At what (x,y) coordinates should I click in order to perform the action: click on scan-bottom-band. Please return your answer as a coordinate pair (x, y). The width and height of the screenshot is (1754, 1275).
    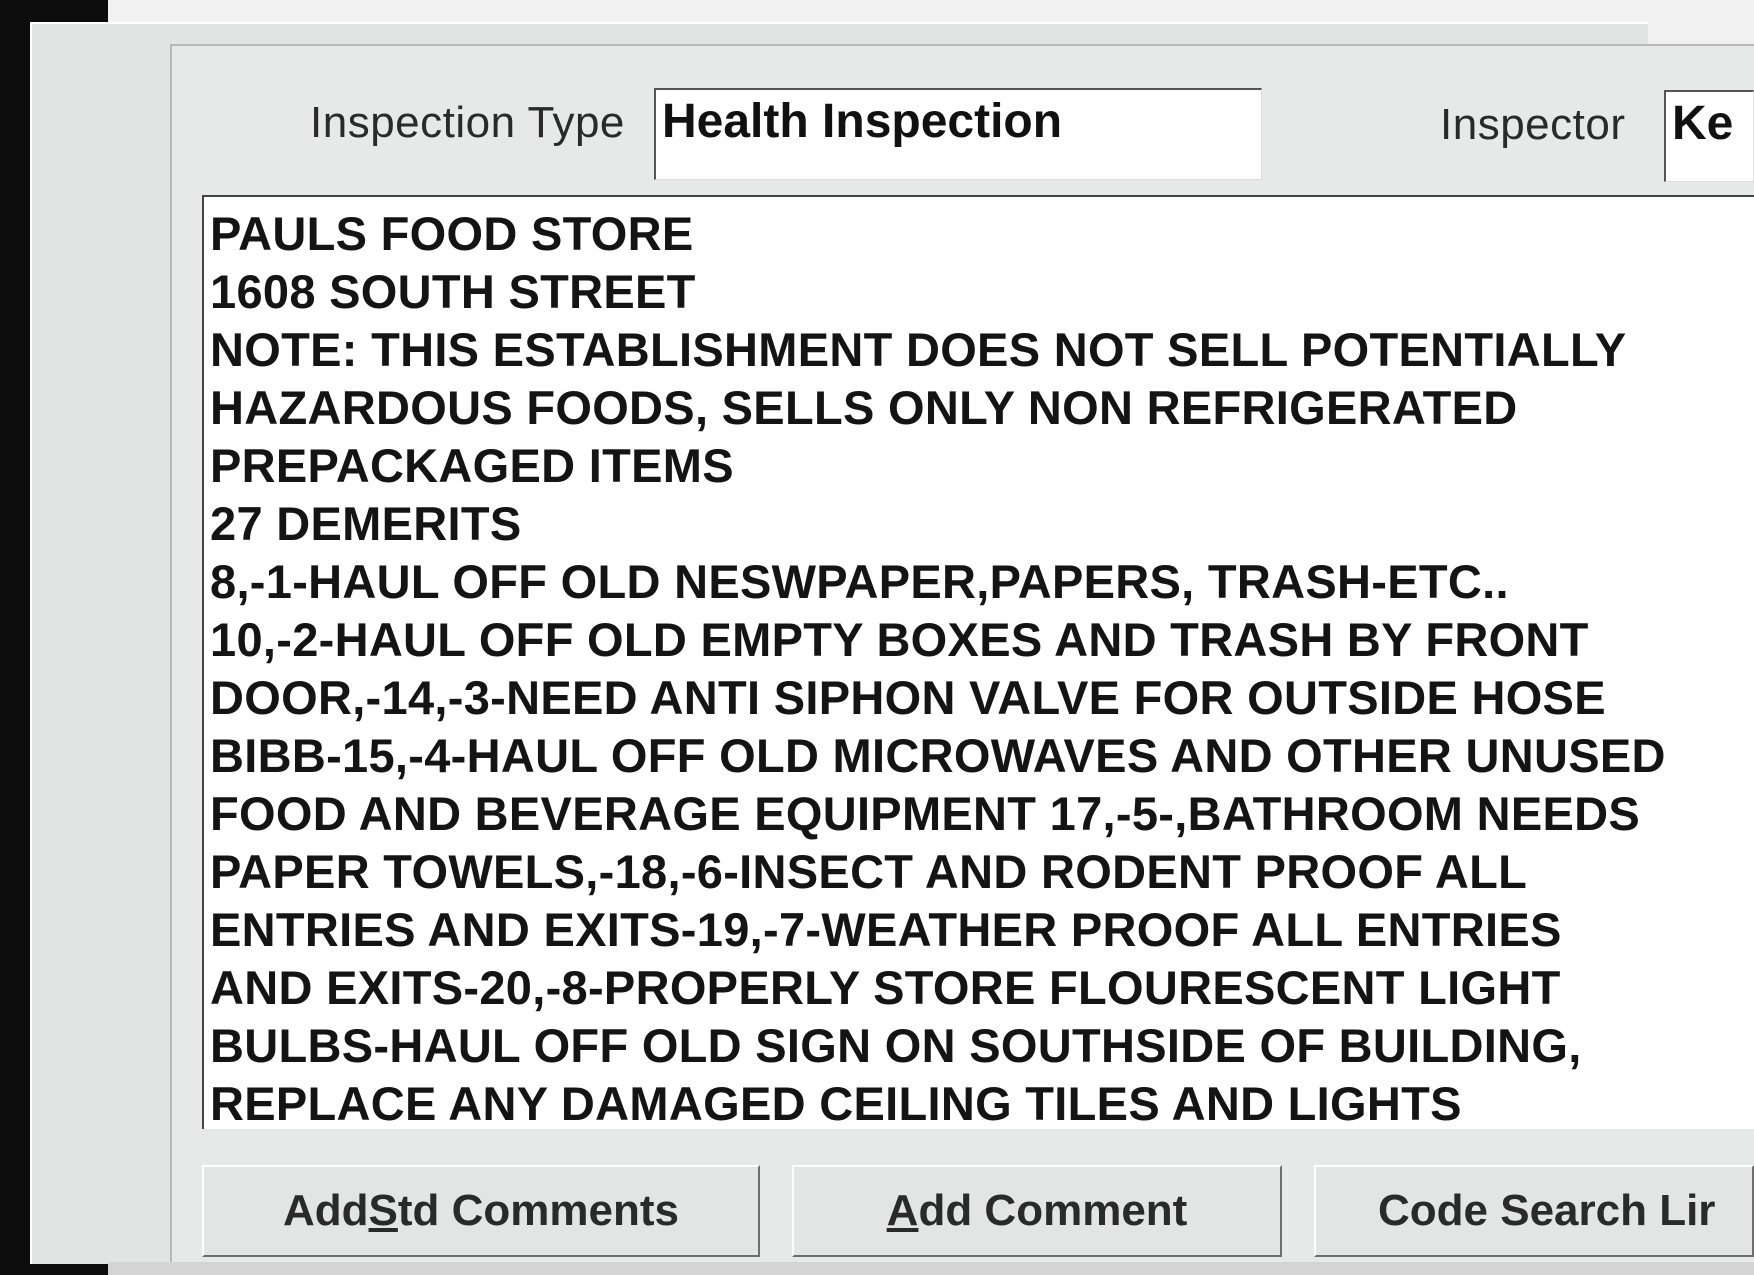
    Looking at the image, I should click on (931, 1268).